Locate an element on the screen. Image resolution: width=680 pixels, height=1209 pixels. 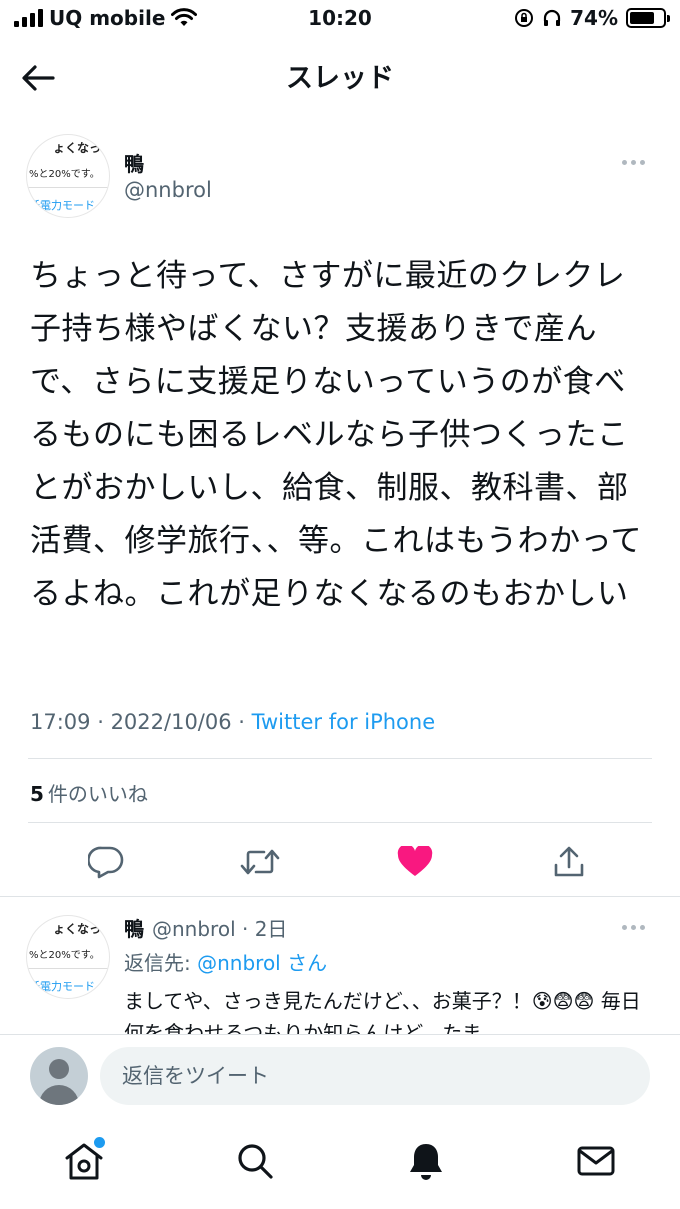
reply-icon is located at coordinates (106, 862).